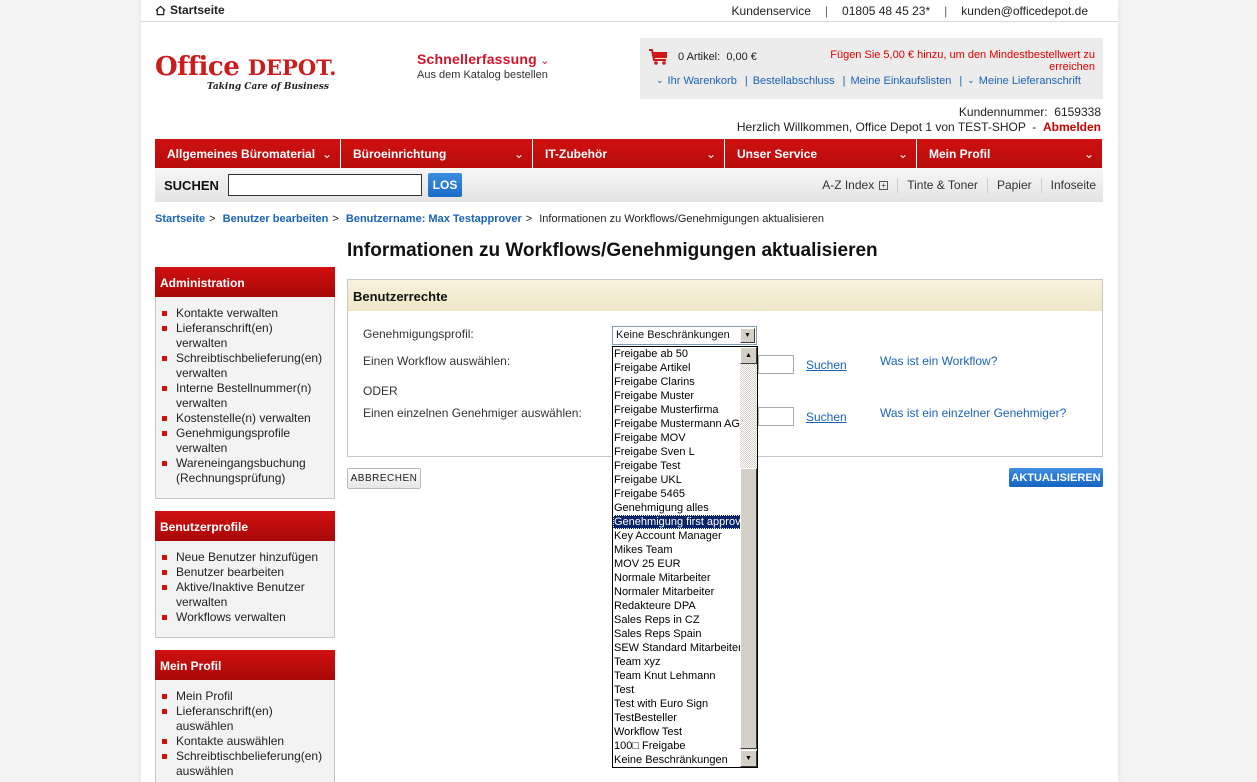 The image size is (1257, 782). What do you see at coordinates (437, 153) in the screenshot?
I see `nav-item-furniture: Büroeinrichtung ⌄` at bounding box center [437, 153].